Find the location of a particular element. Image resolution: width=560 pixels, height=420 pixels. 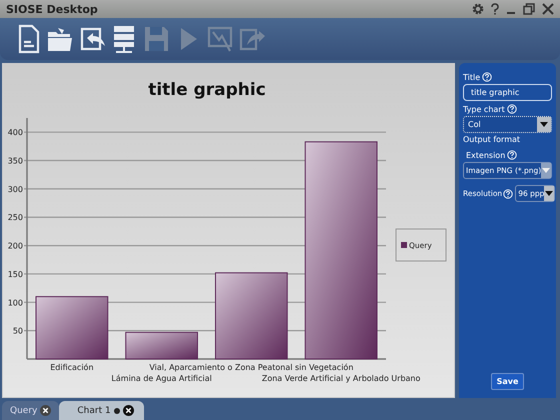

axis-tick-label: 350 is located at coordinates (15, 161).